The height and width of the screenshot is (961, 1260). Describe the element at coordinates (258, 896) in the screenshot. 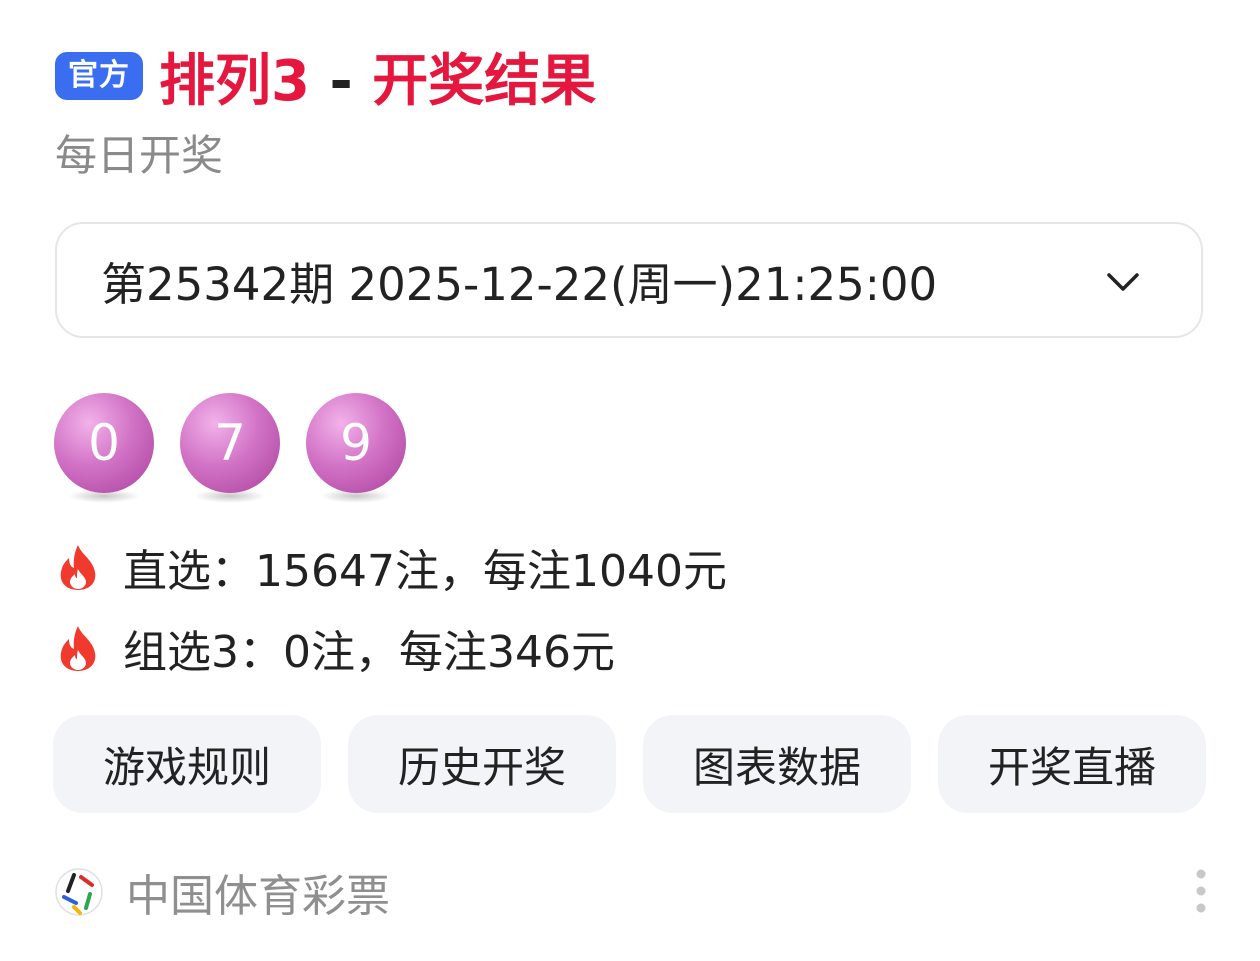

I see `source-name: 中国体育彩票` at that location.